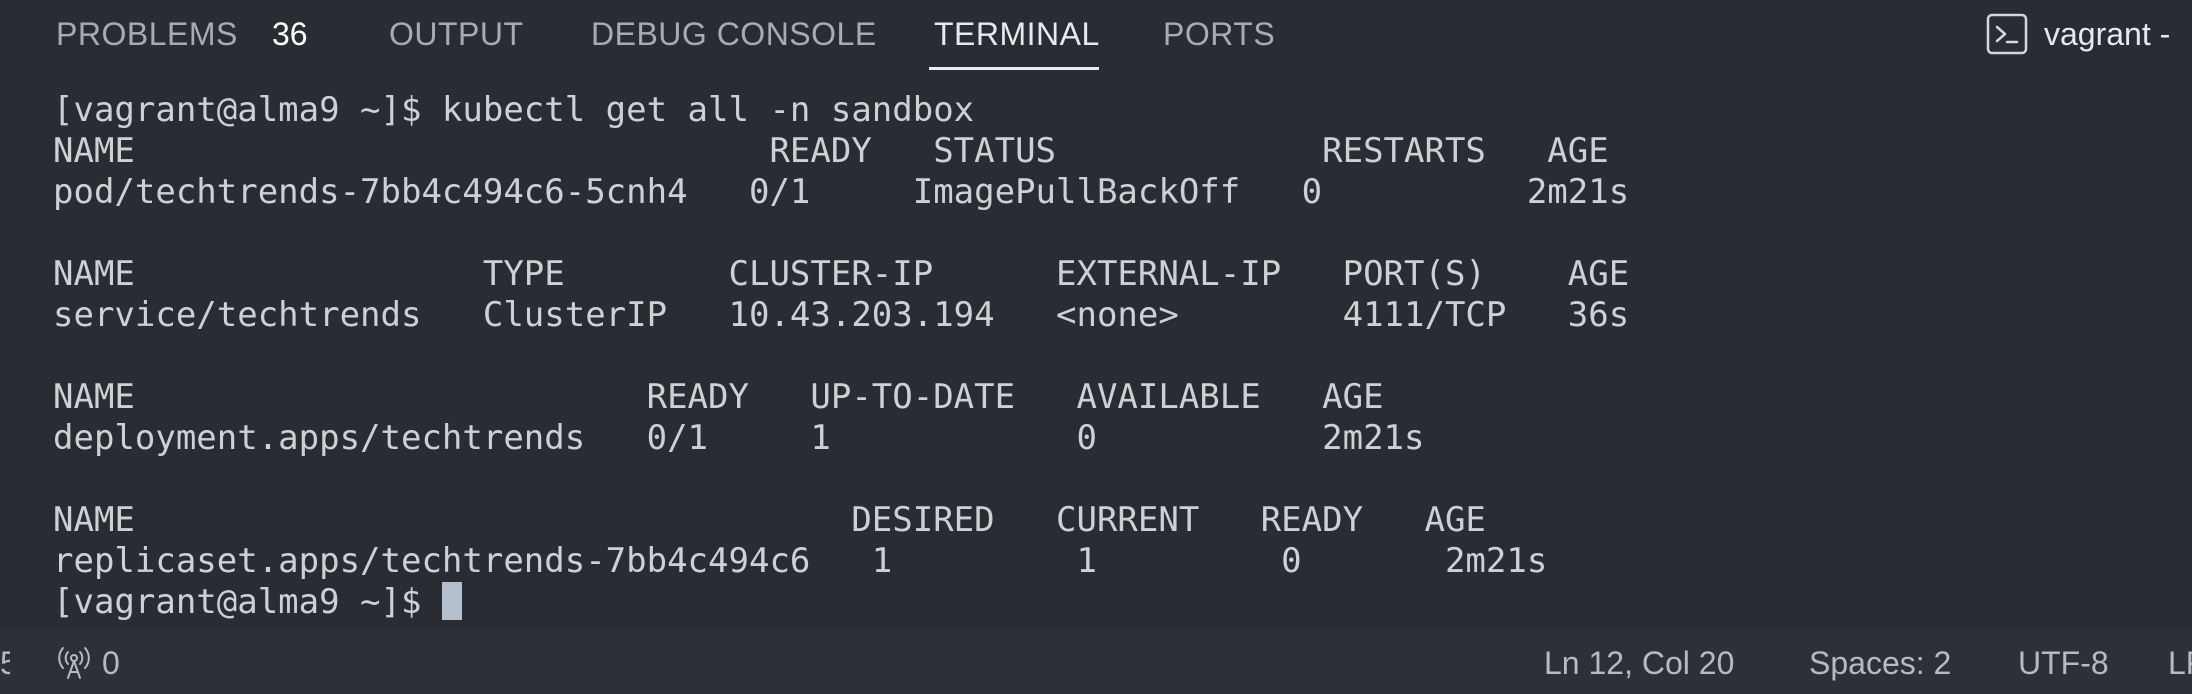 This screenshot has width=2192, height=694. I want to click on terminal-name: vagrant -, so click(2107, 33).